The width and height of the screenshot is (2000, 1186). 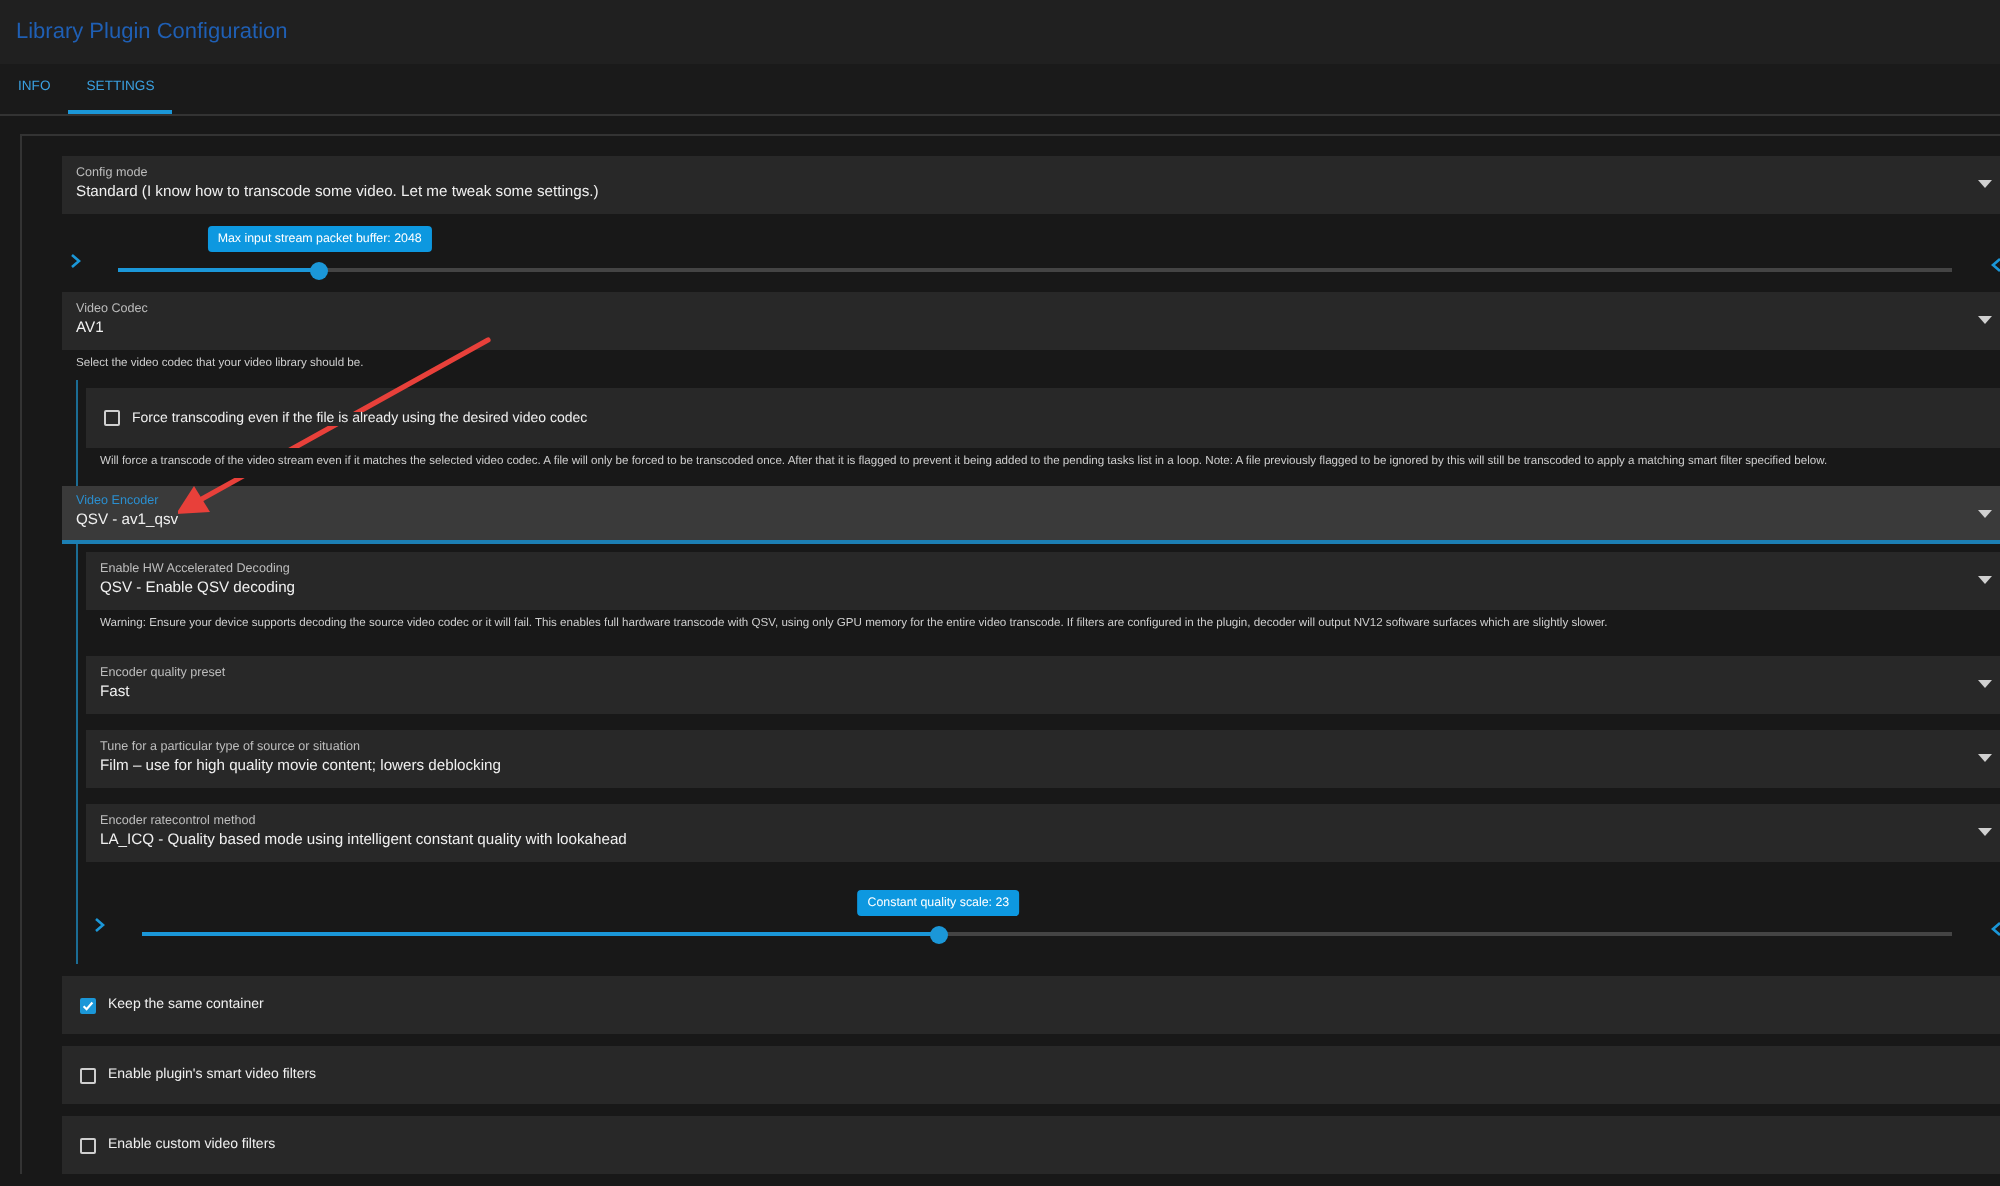 What do you see at coordinates (152, 32) in the screenshot?
I see `page-title: Library Plugin Configuration` at bounding box center [152, 32].